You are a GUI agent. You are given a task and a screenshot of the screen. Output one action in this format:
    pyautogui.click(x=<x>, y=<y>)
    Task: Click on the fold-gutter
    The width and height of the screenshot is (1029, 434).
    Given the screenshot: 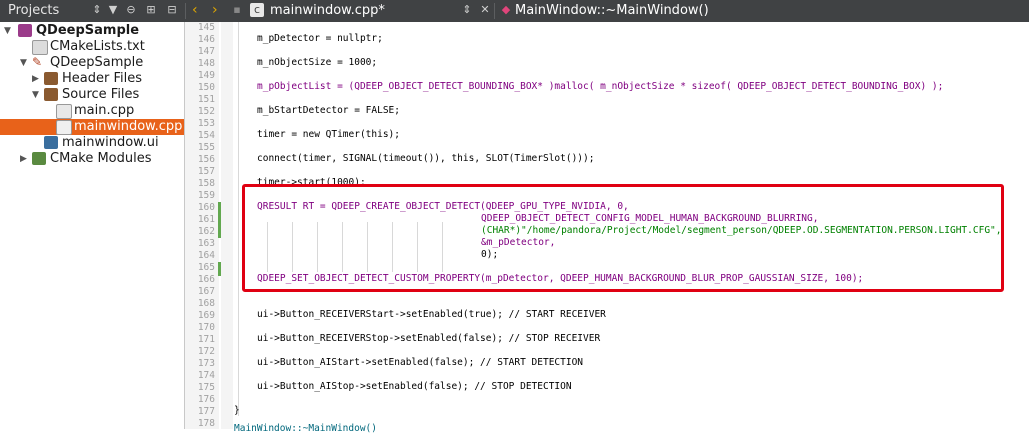 What is the action you would take?
    pyautogui.click(x=227, y=225)
    